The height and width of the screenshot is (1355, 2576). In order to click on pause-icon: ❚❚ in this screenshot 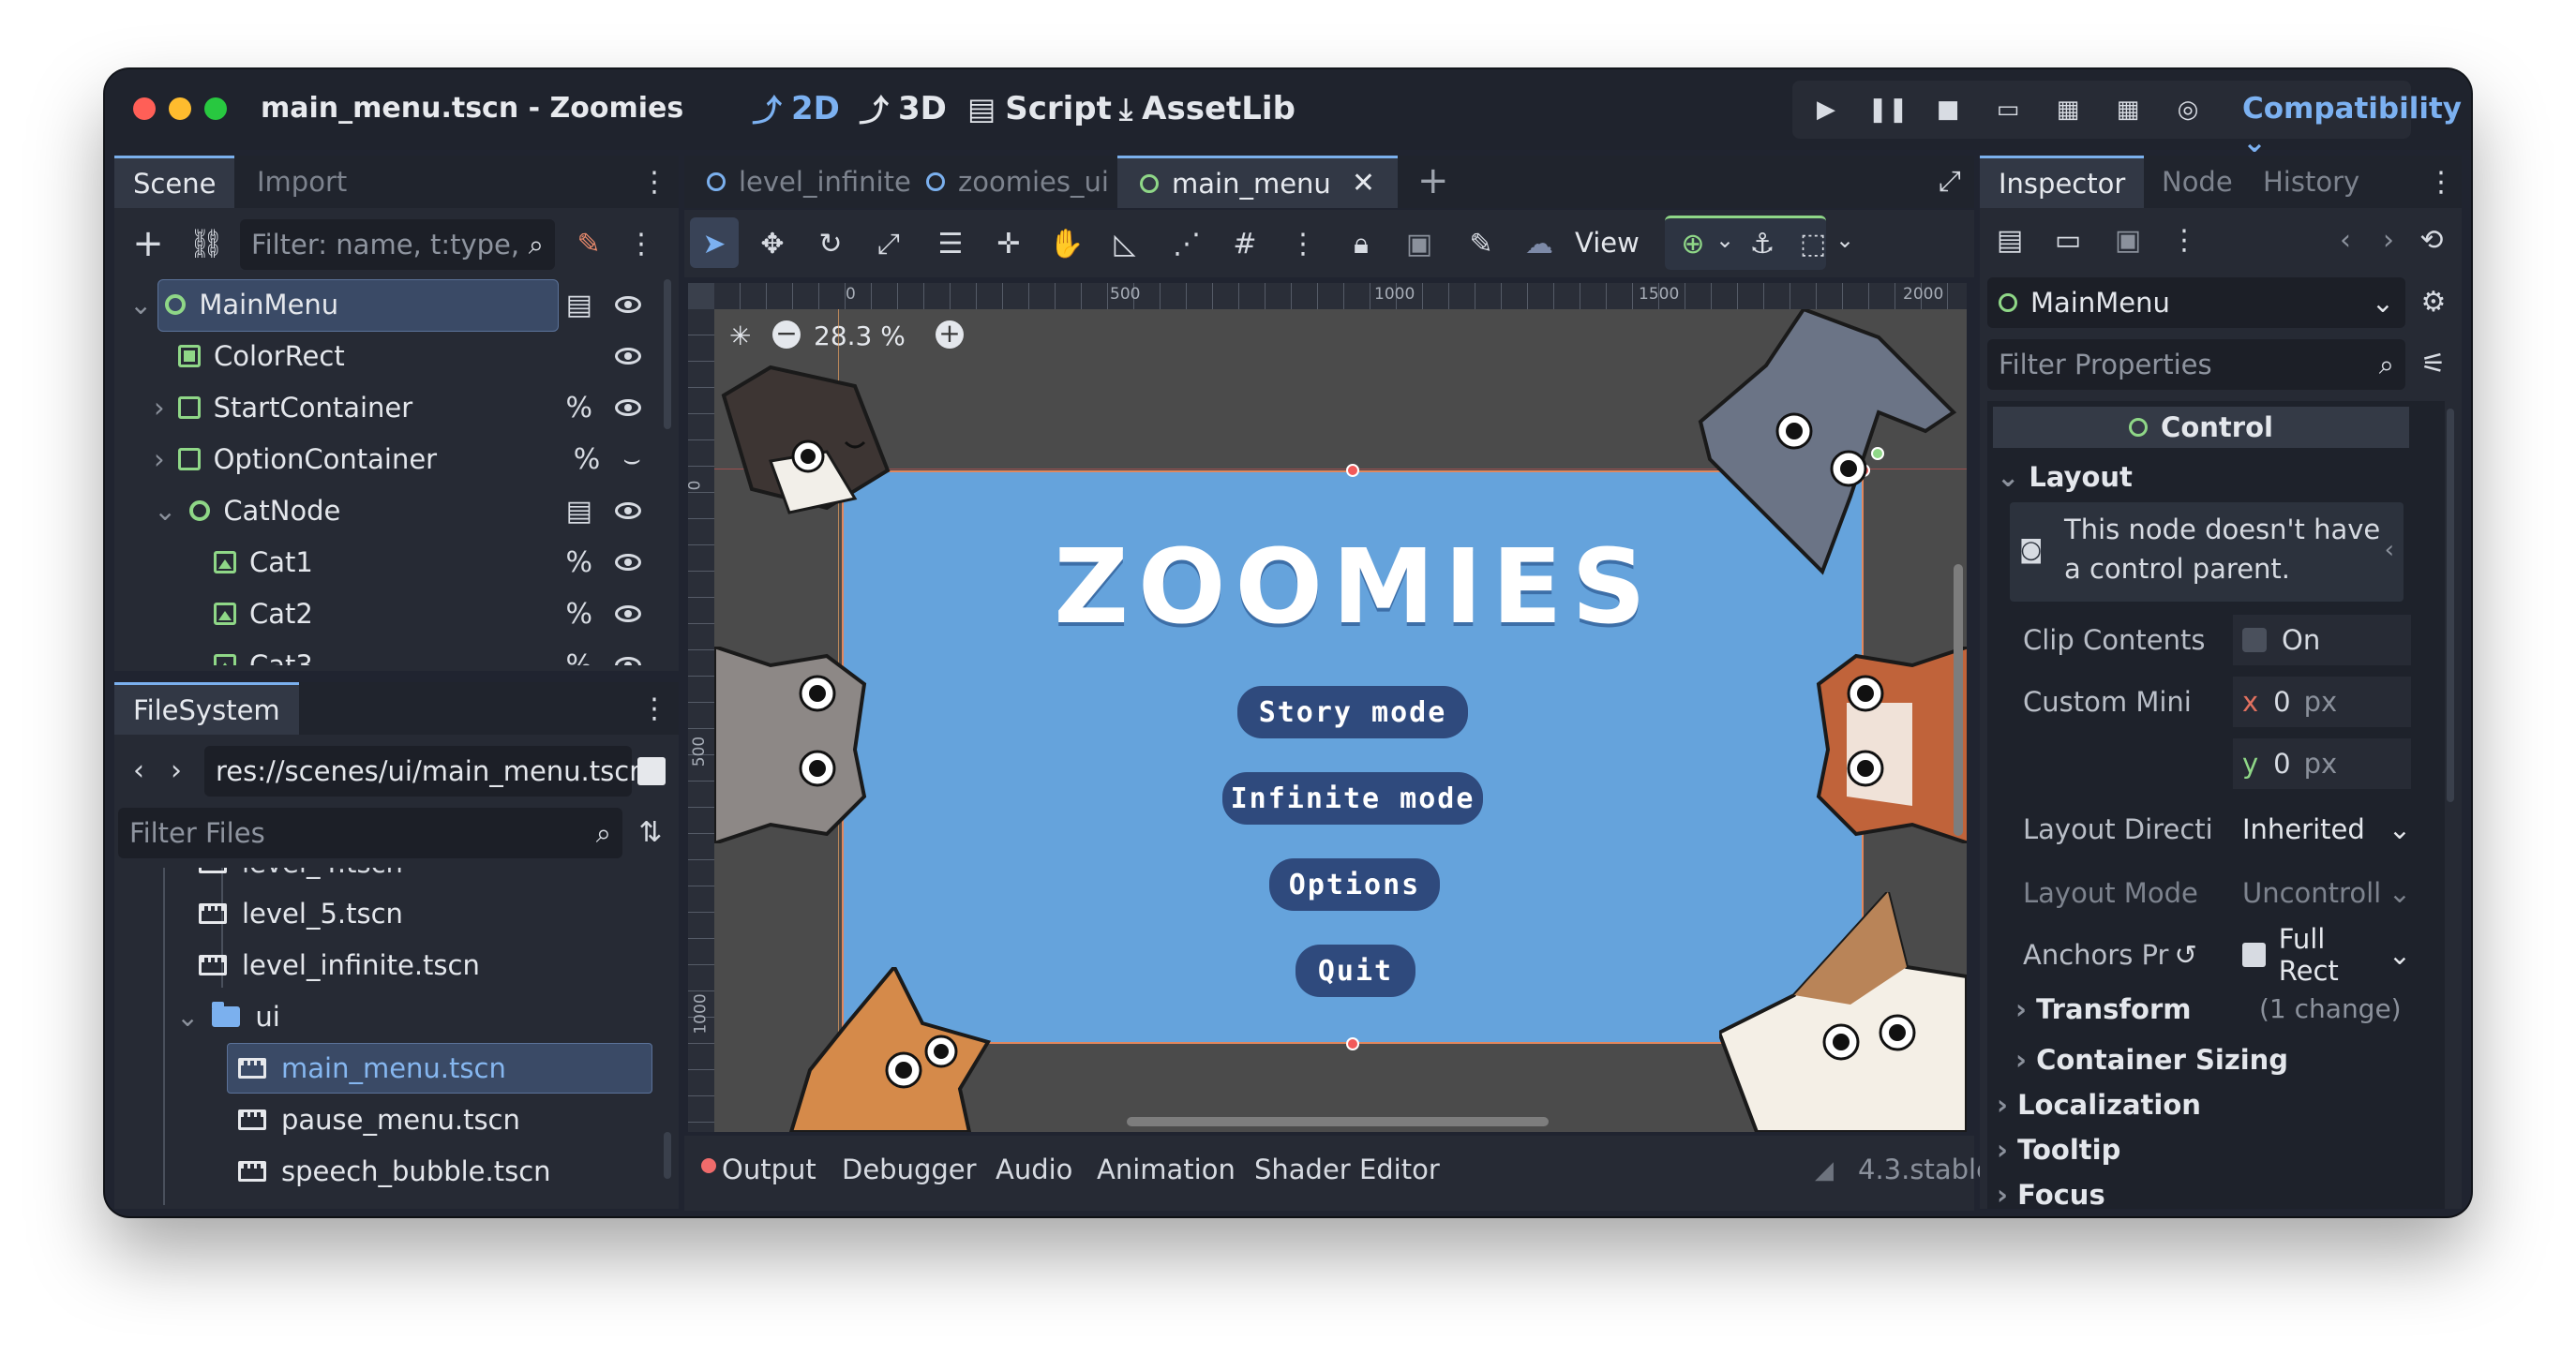, I will do `click(1888, 110)`.